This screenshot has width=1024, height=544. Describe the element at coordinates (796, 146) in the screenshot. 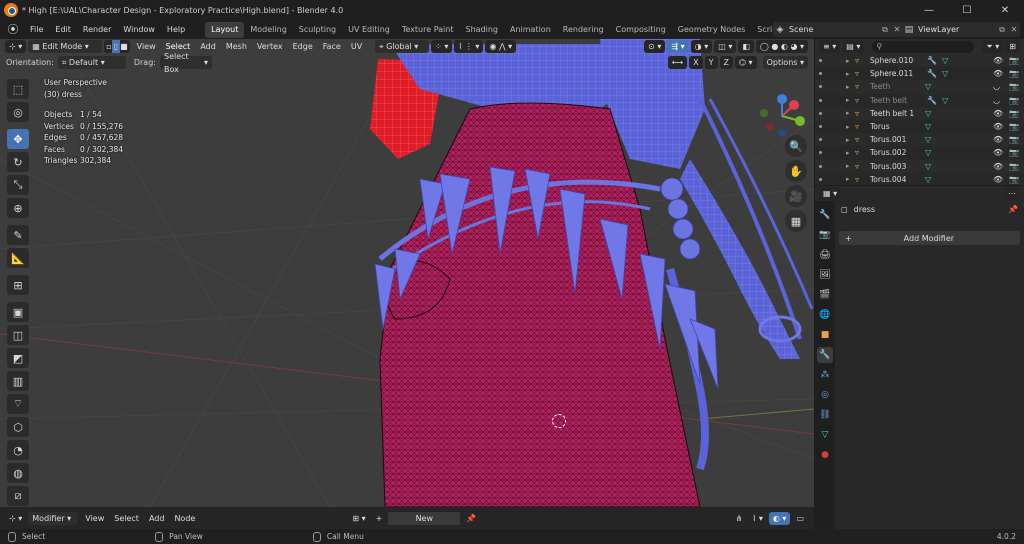

I see `zoom-icon: 🔍` at that location.